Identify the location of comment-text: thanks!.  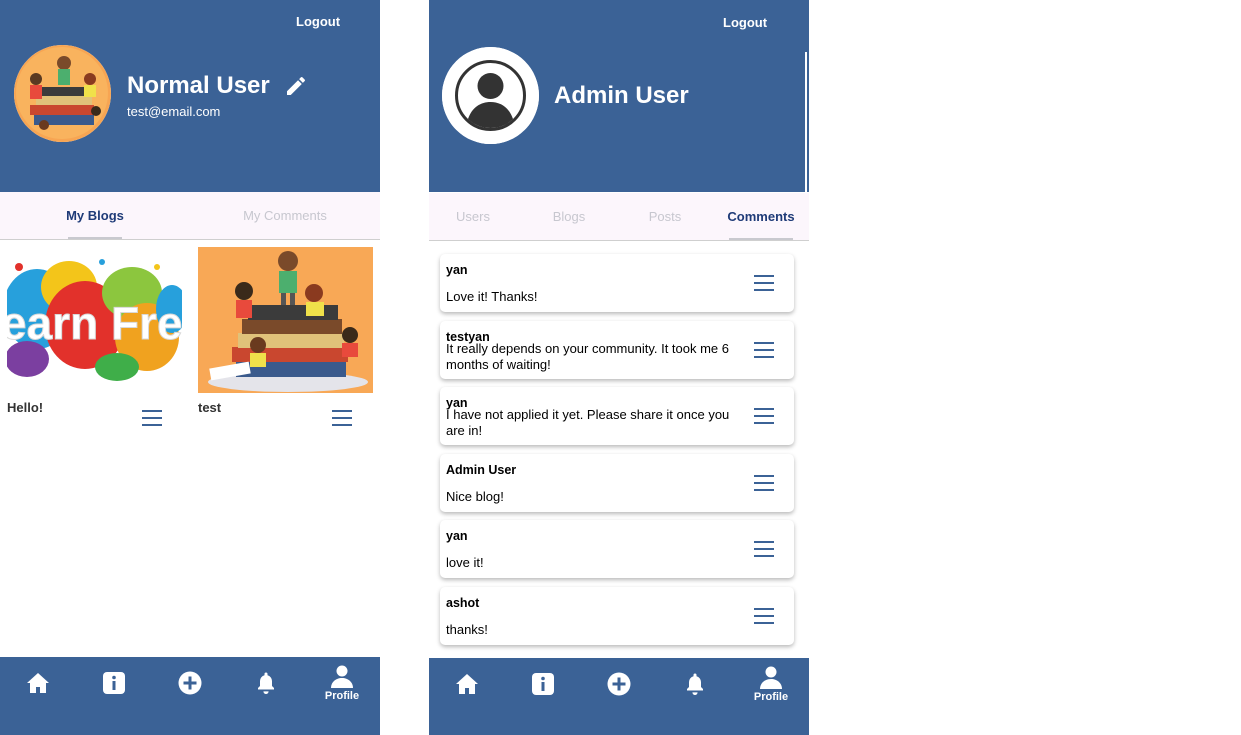
(467, 629).